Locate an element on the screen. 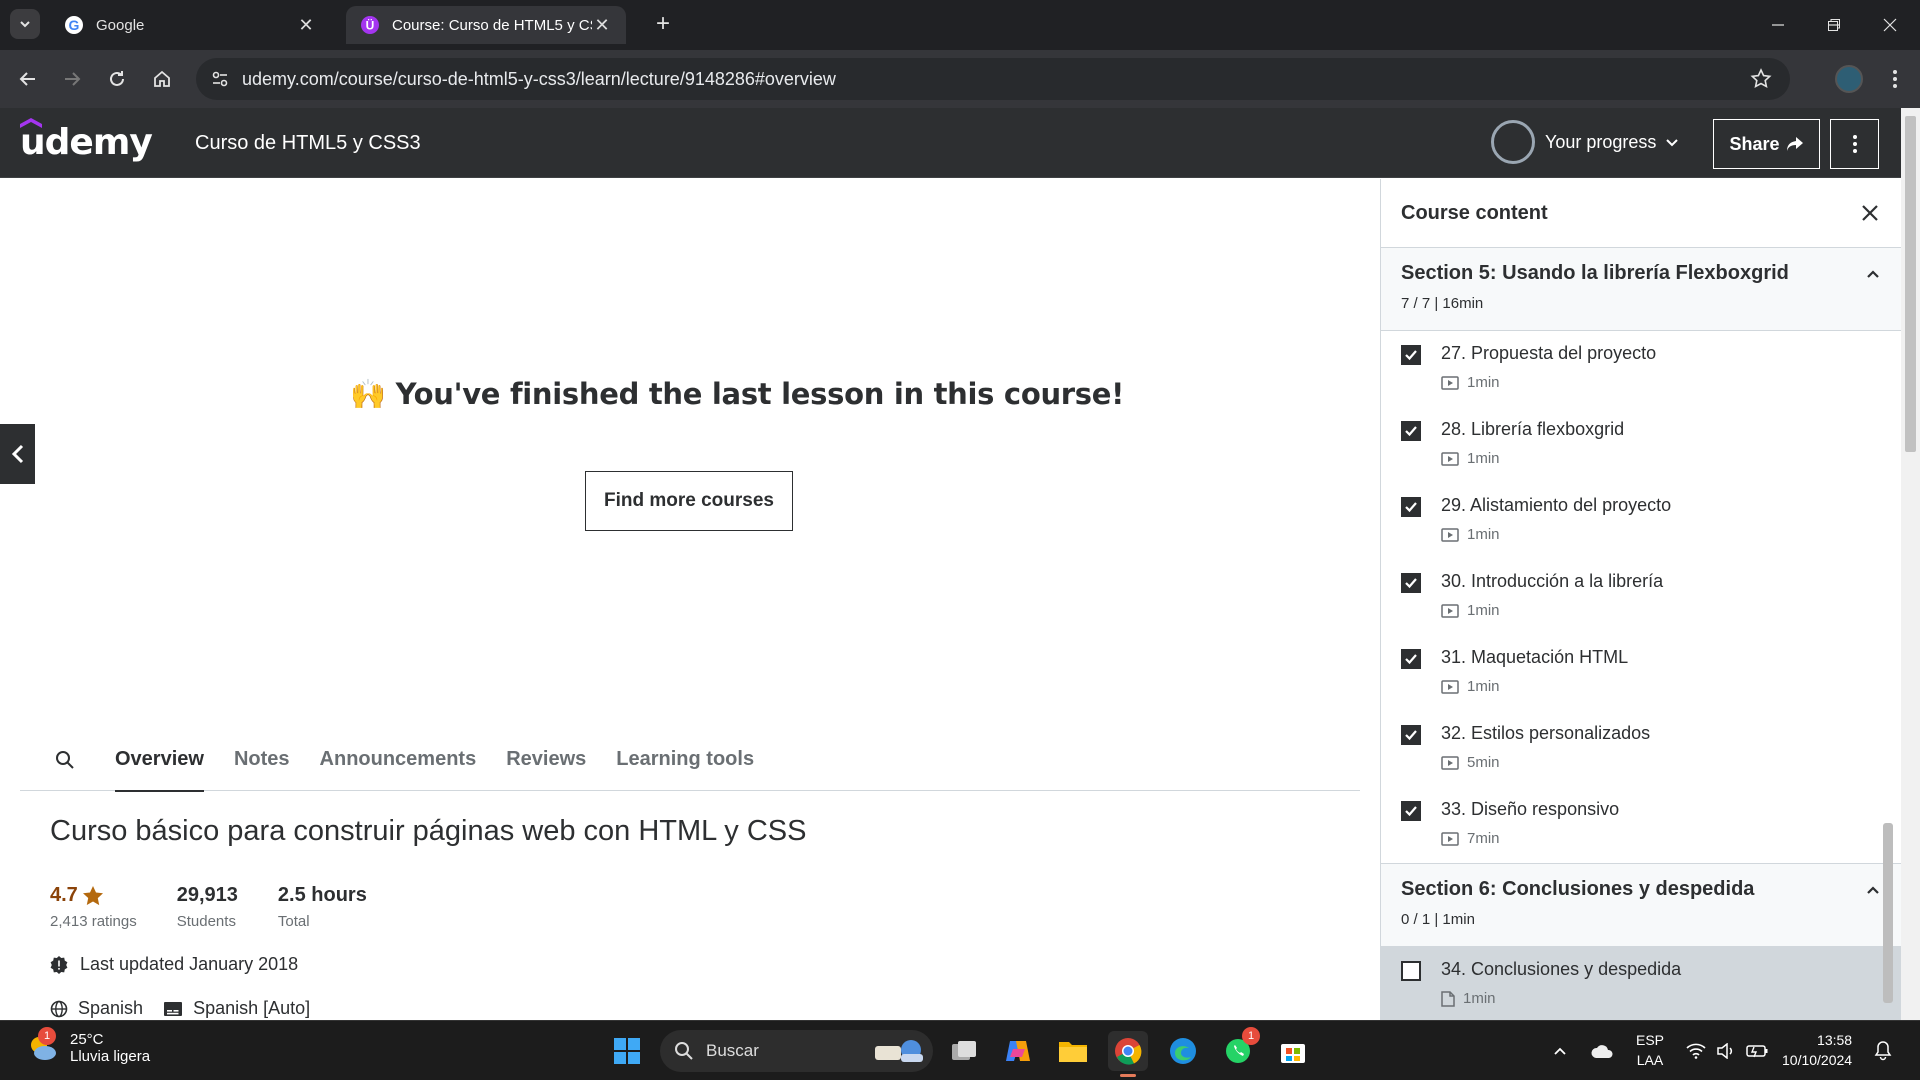  edge-icon is located at coordinates (1183, 1051).